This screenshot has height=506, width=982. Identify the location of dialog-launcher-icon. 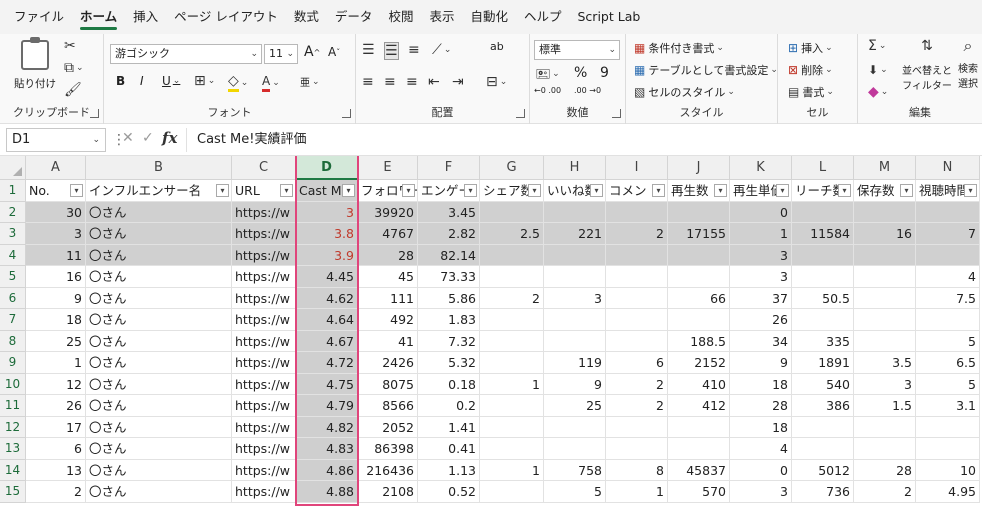
(520, 113).